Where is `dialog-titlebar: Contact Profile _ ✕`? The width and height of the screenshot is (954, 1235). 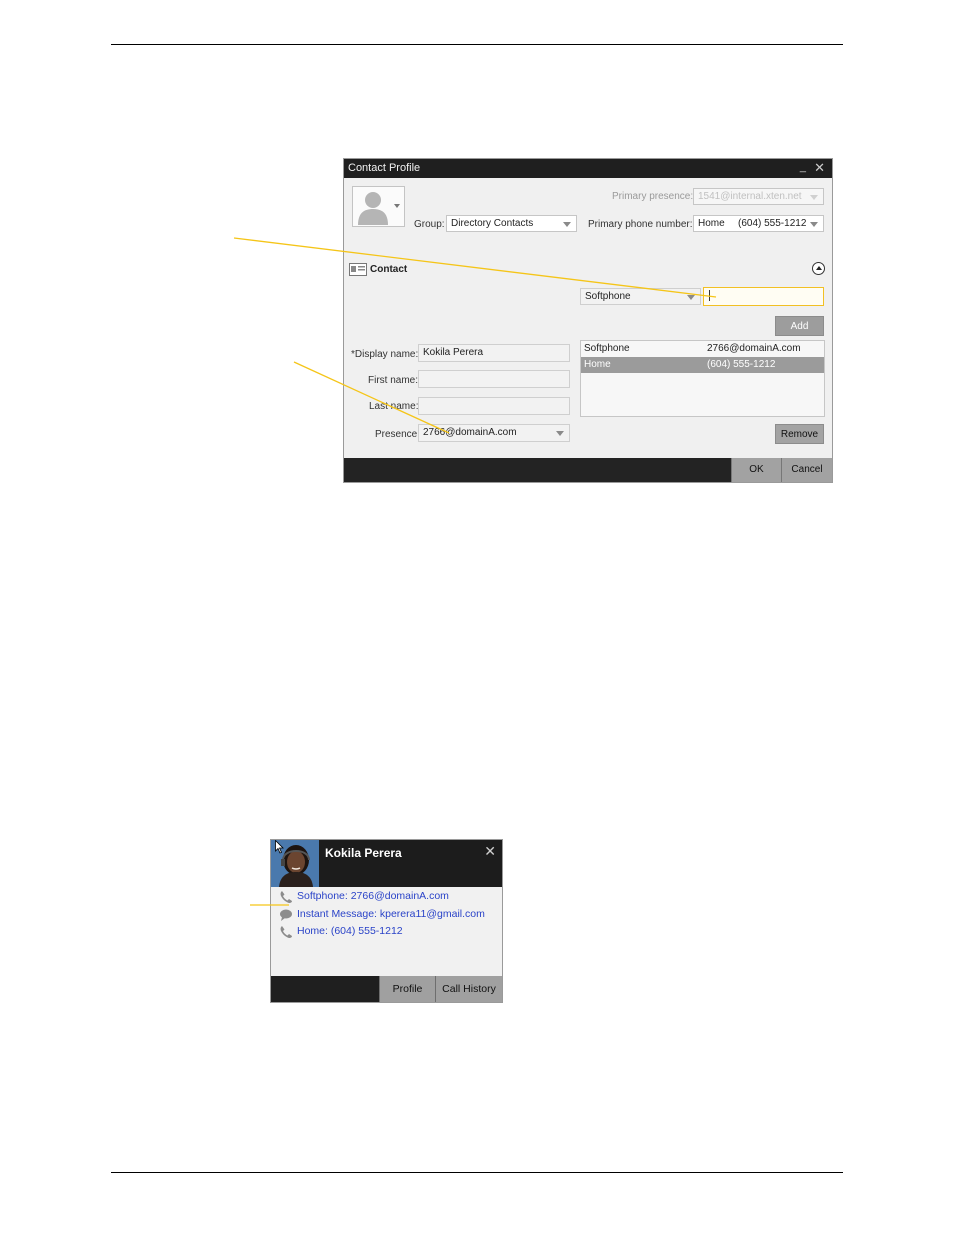
dialog-titlebar: Contact Profile _ ✕ is located at coordinates (588, 168).